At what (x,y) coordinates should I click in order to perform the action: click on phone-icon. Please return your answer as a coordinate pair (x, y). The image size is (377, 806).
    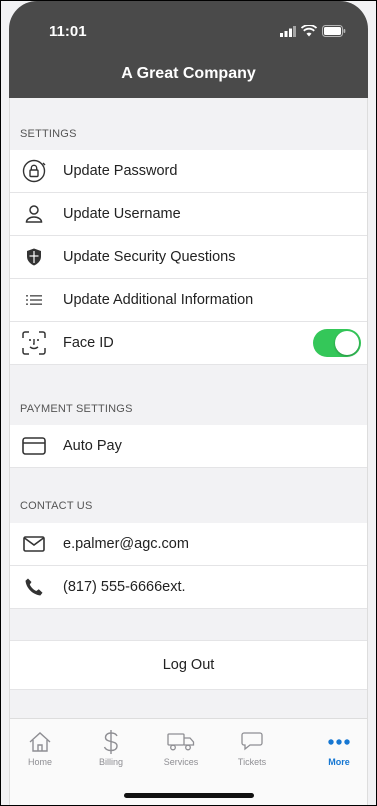
    Looking at the image, I should click on (34, 587).